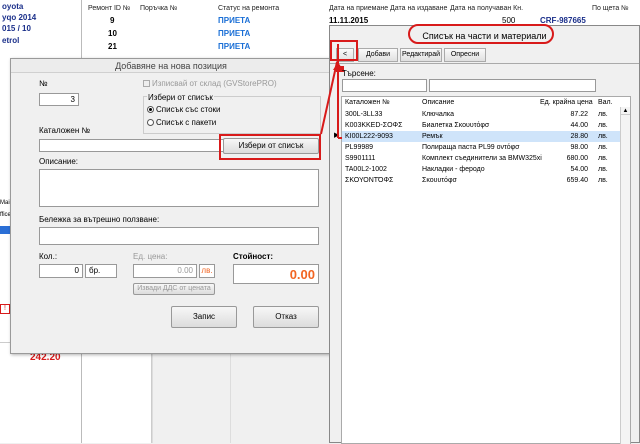 Image resolution: width=640 pixels, height=444 pixels. I want to click on cell-price: 659.40, so click(577, 180).